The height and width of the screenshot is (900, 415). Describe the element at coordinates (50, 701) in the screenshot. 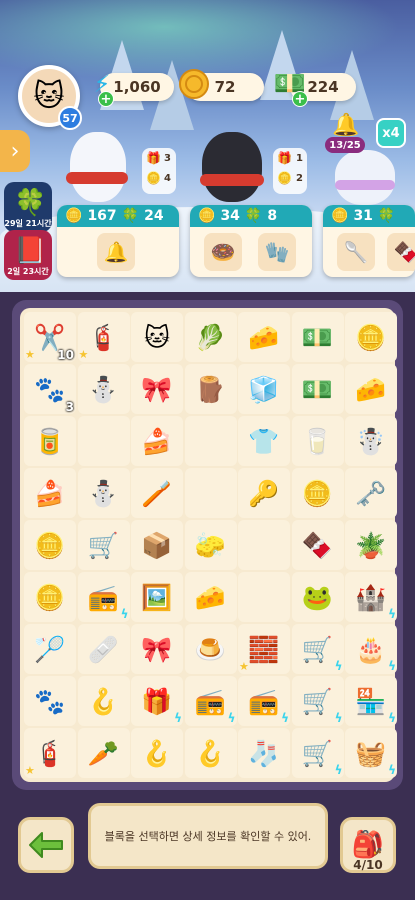

I see `board-item: 🐾` at that location.